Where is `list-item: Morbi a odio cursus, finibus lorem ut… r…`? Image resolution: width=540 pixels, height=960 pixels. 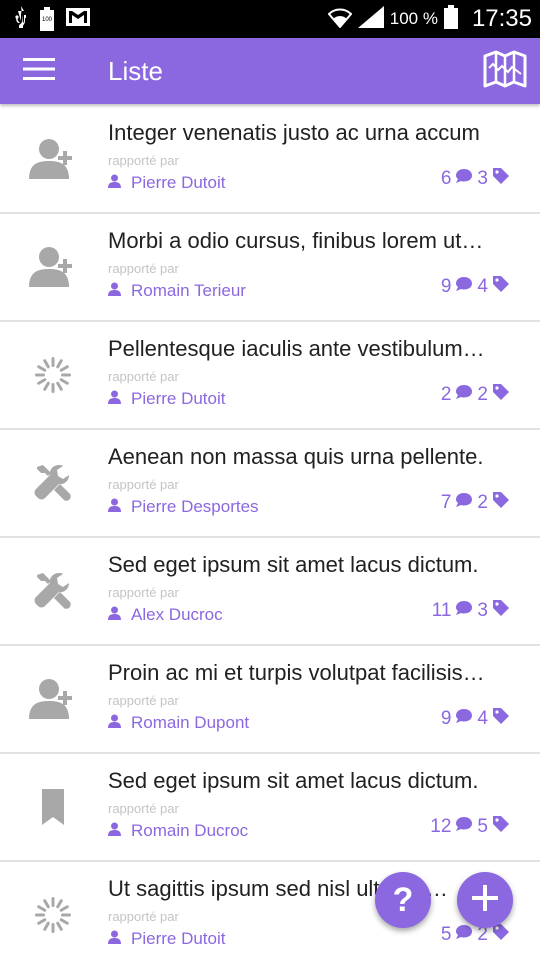
list-item: Morbi a odio cursus, finibus lorem ut… r… is located at coordinates (270, 268).